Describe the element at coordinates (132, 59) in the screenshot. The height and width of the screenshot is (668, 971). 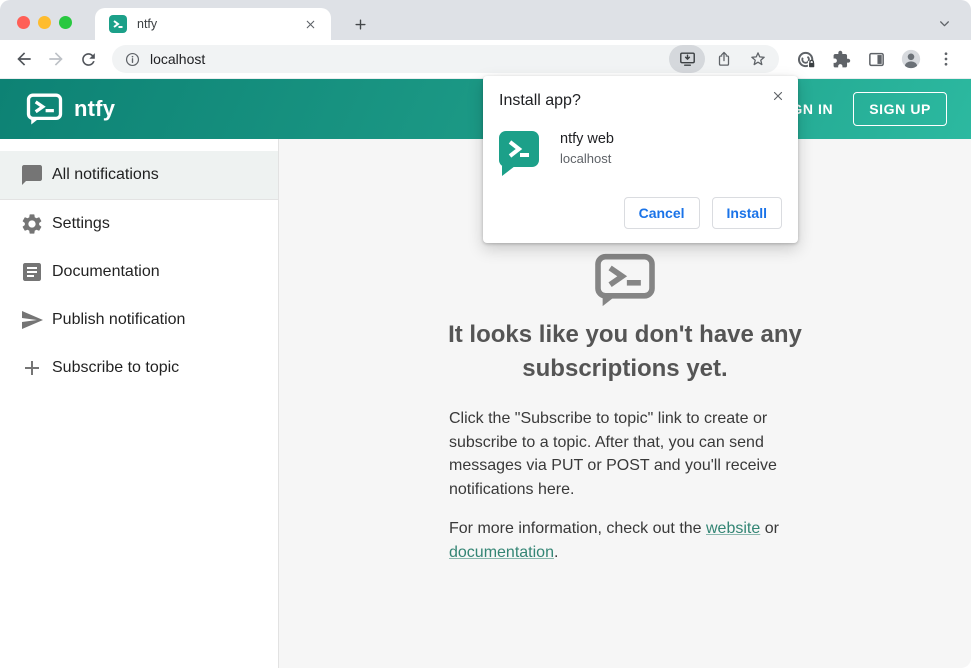
I see `site-info-icon` at that location.